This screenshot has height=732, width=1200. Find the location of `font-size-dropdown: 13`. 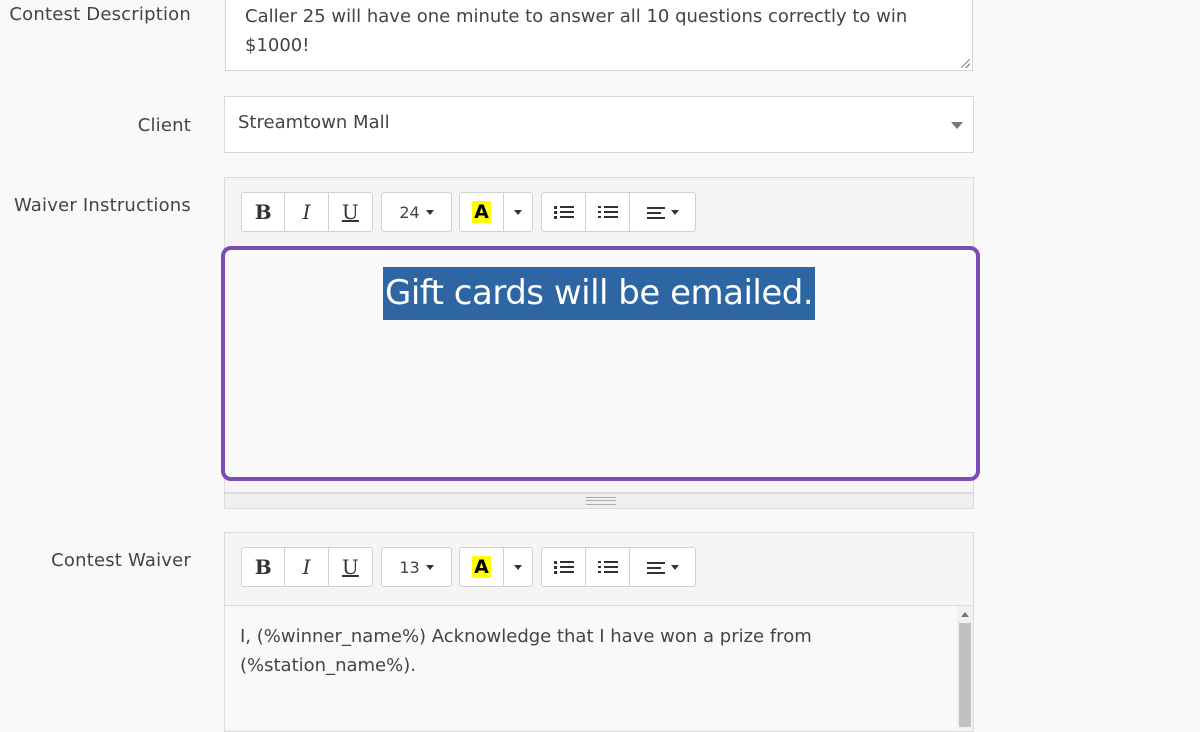

font-size-dropdown: 13 is located at coordinates (416, 567).